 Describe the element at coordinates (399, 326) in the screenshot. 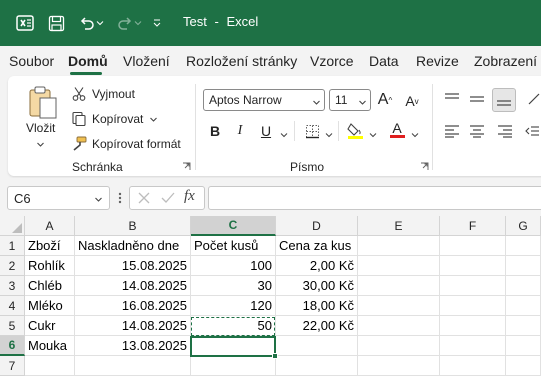

I see `cell-e5` at that location.